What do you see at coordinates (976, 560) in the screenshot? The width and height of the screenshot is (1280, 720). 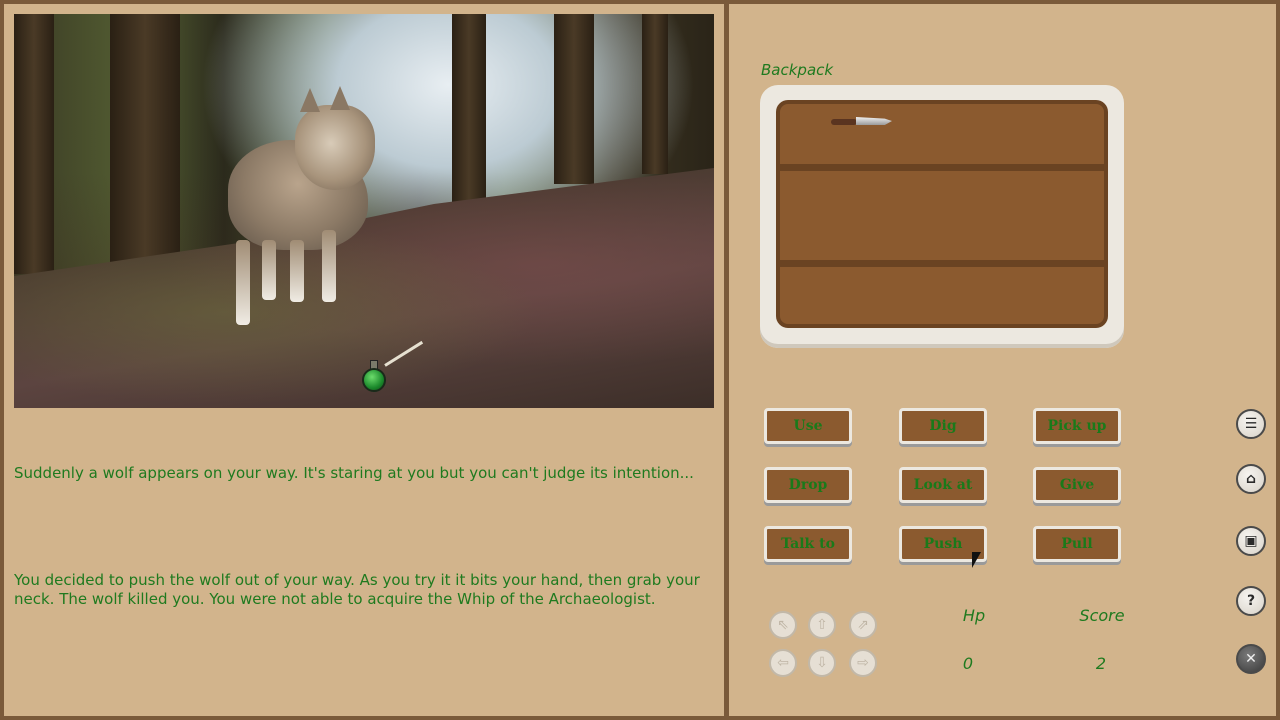 I see `mouse-cursor-icon` at bounding box center [976, 560].